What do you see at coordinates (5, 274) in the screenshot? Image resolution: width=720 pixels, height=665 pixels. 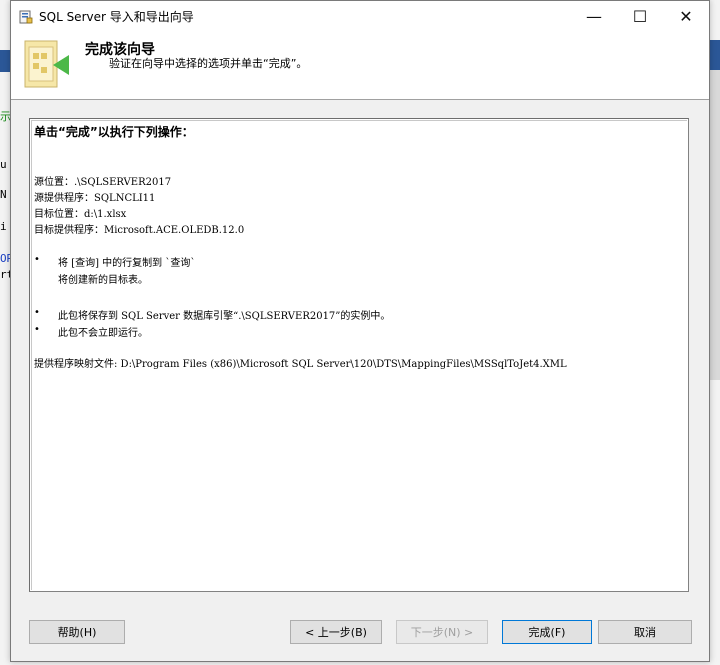 I see `background-glyph: rt` at bounding box center [5, 274].